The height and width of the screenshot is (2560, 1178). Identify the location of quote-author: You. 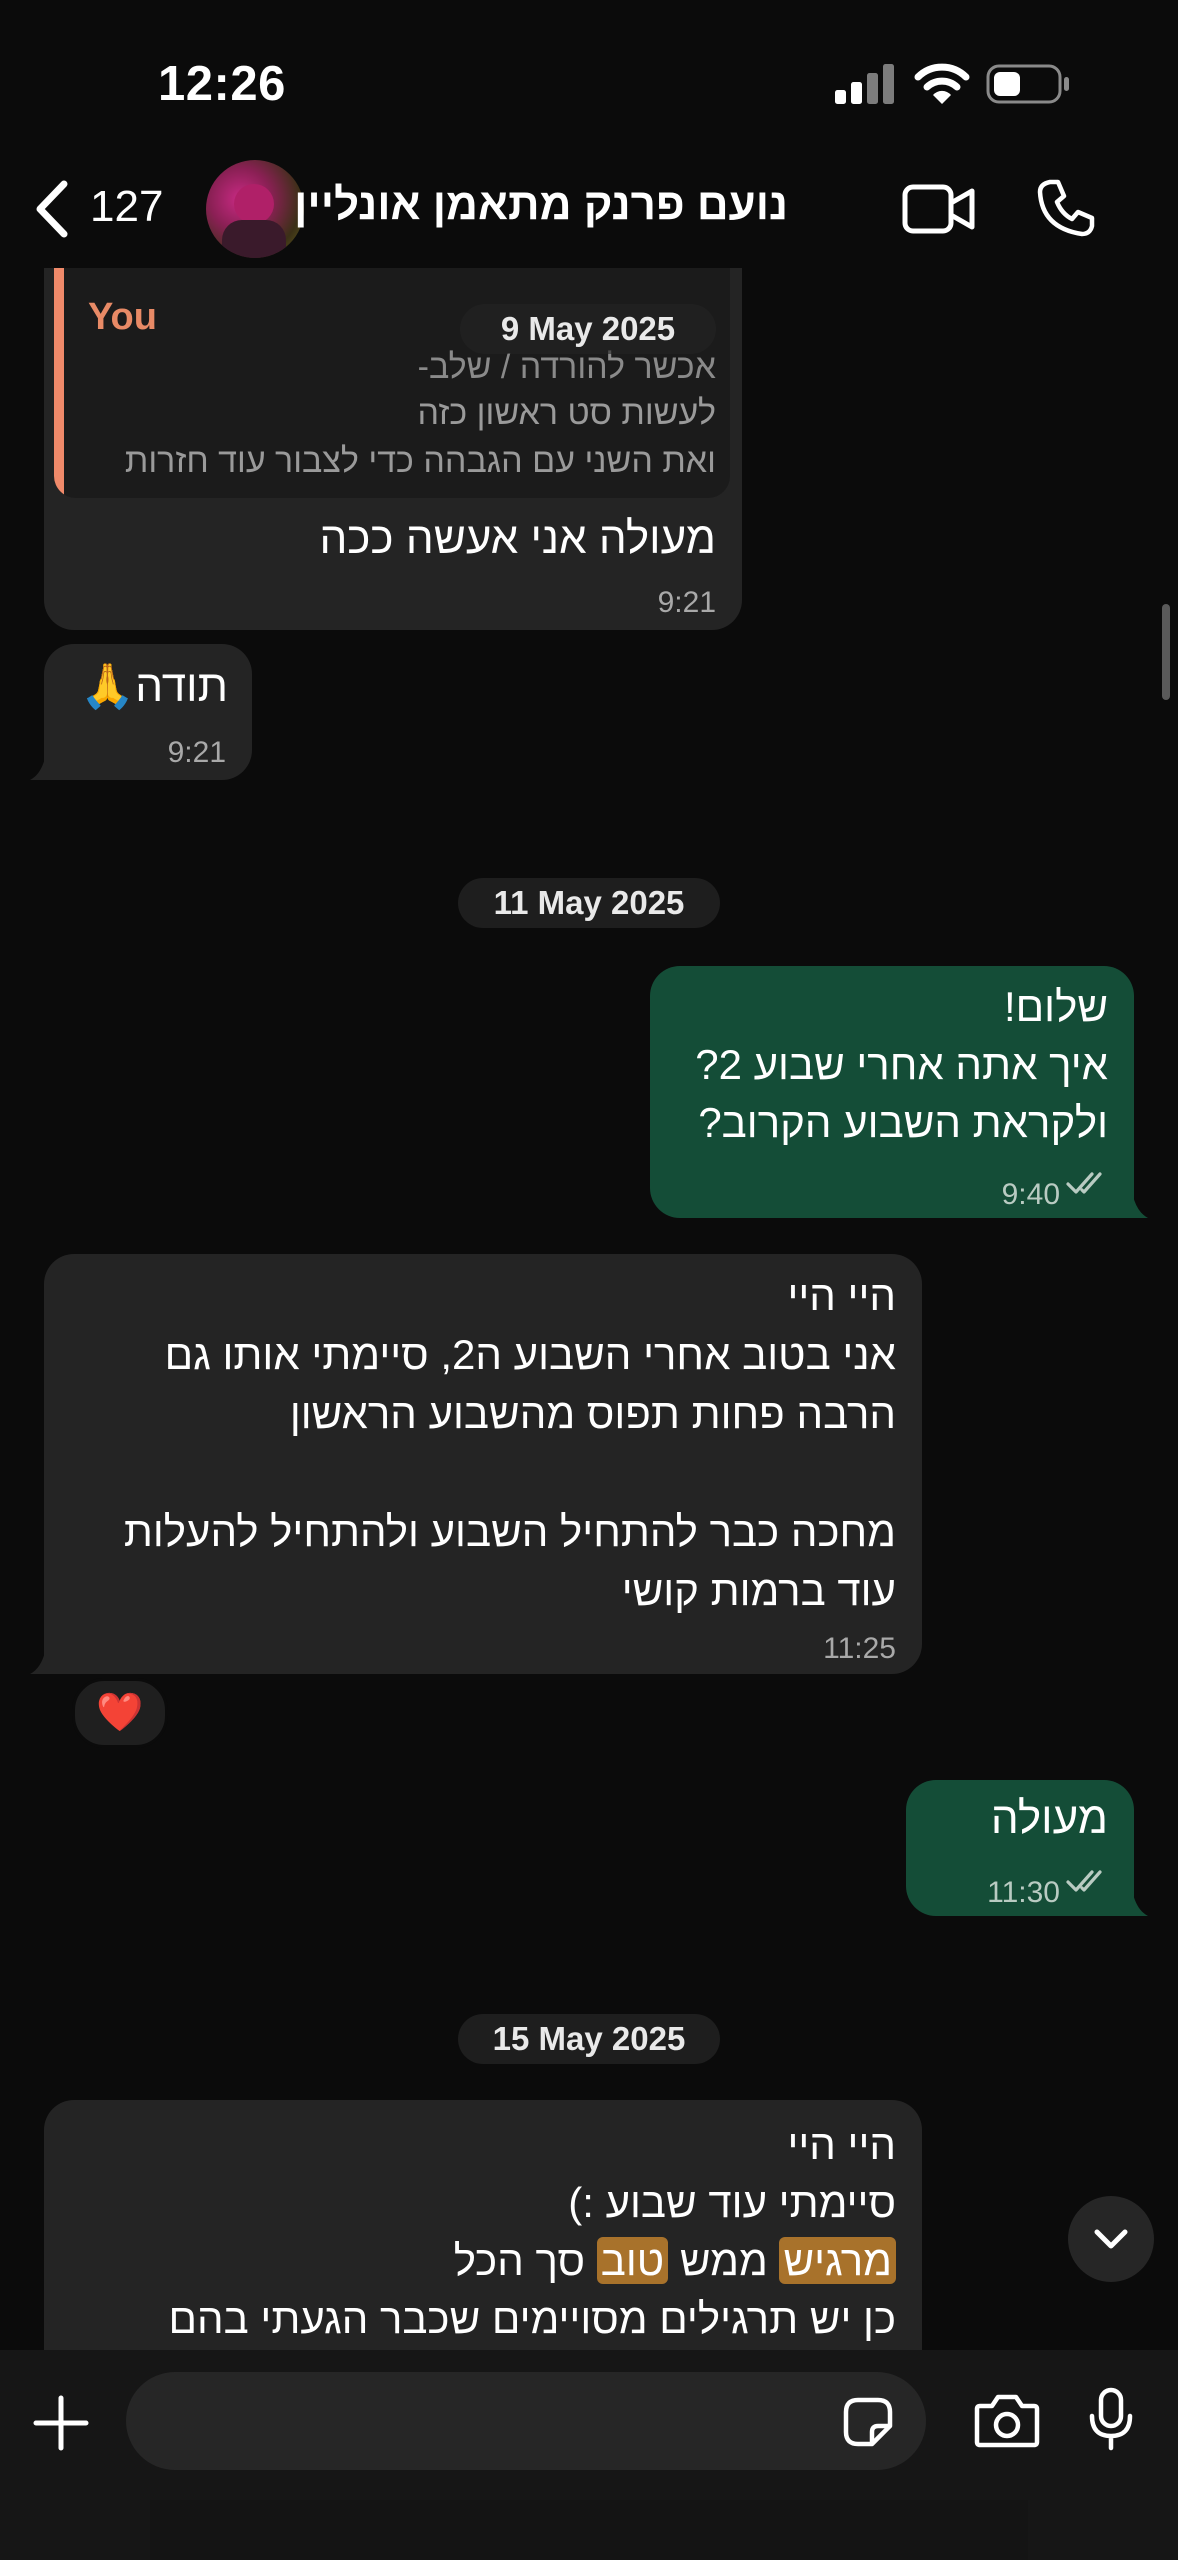
(122, 317).